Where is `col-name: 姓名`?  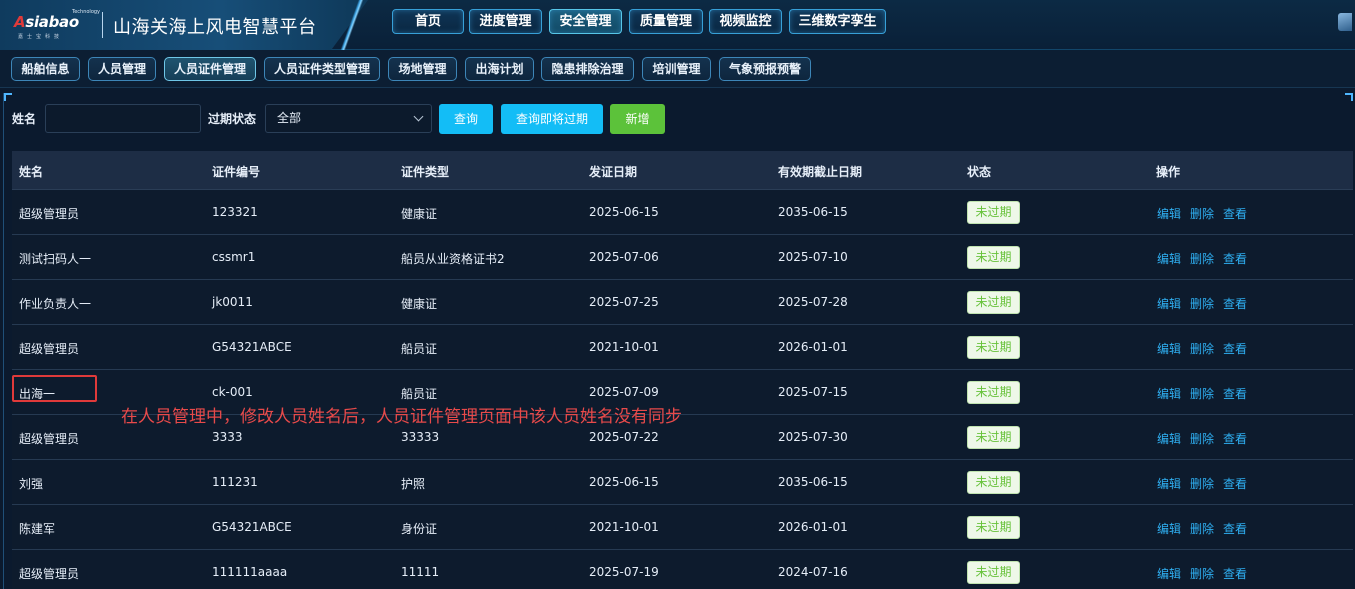
col-name: 姓名 is located at coordinates (31, 172).